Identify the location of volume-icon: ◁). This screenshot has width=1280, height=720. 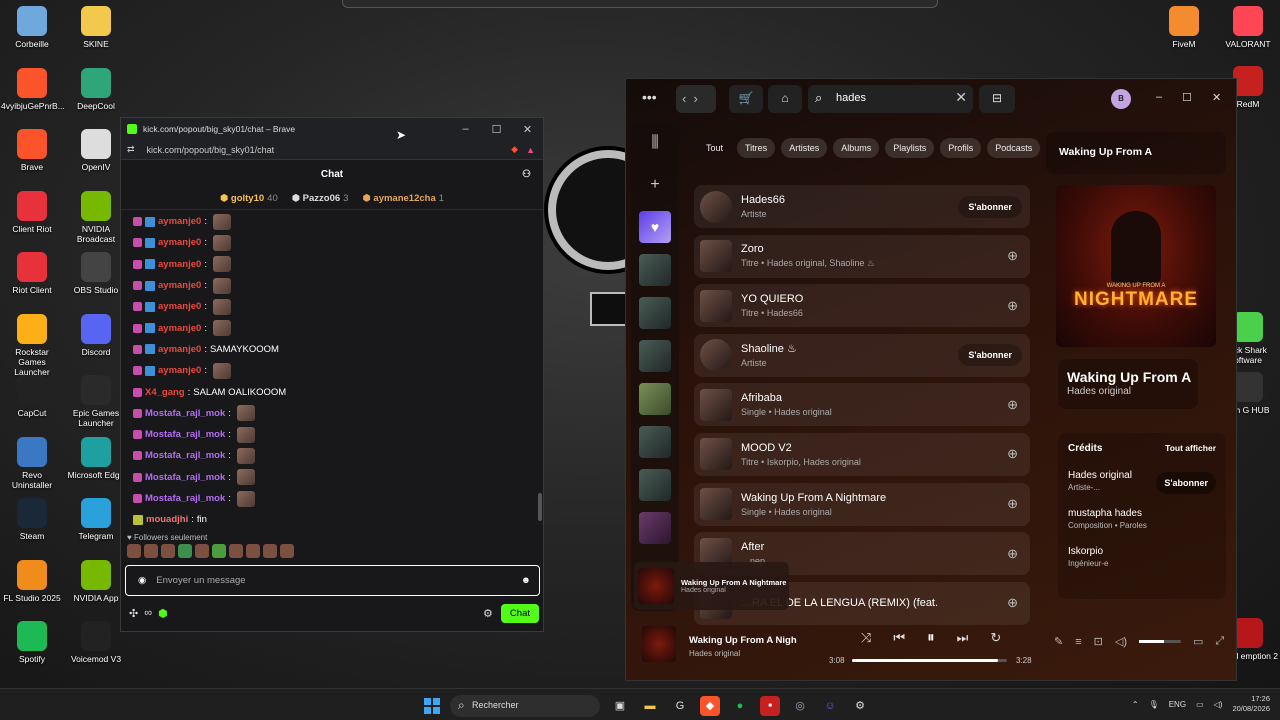
(1121, 641).